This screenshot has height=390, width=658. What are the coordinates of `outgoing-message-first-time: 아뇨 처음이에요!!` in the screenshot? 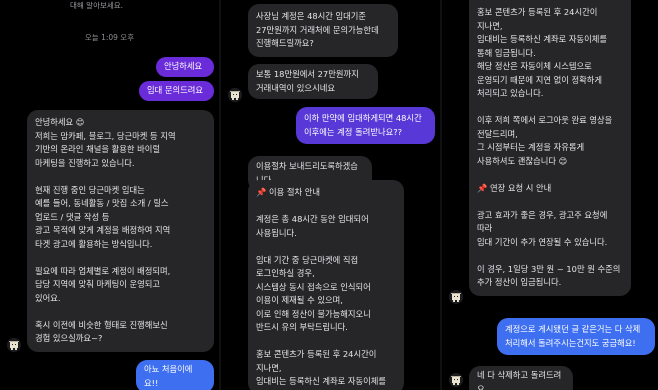 It's located at (175, 375).